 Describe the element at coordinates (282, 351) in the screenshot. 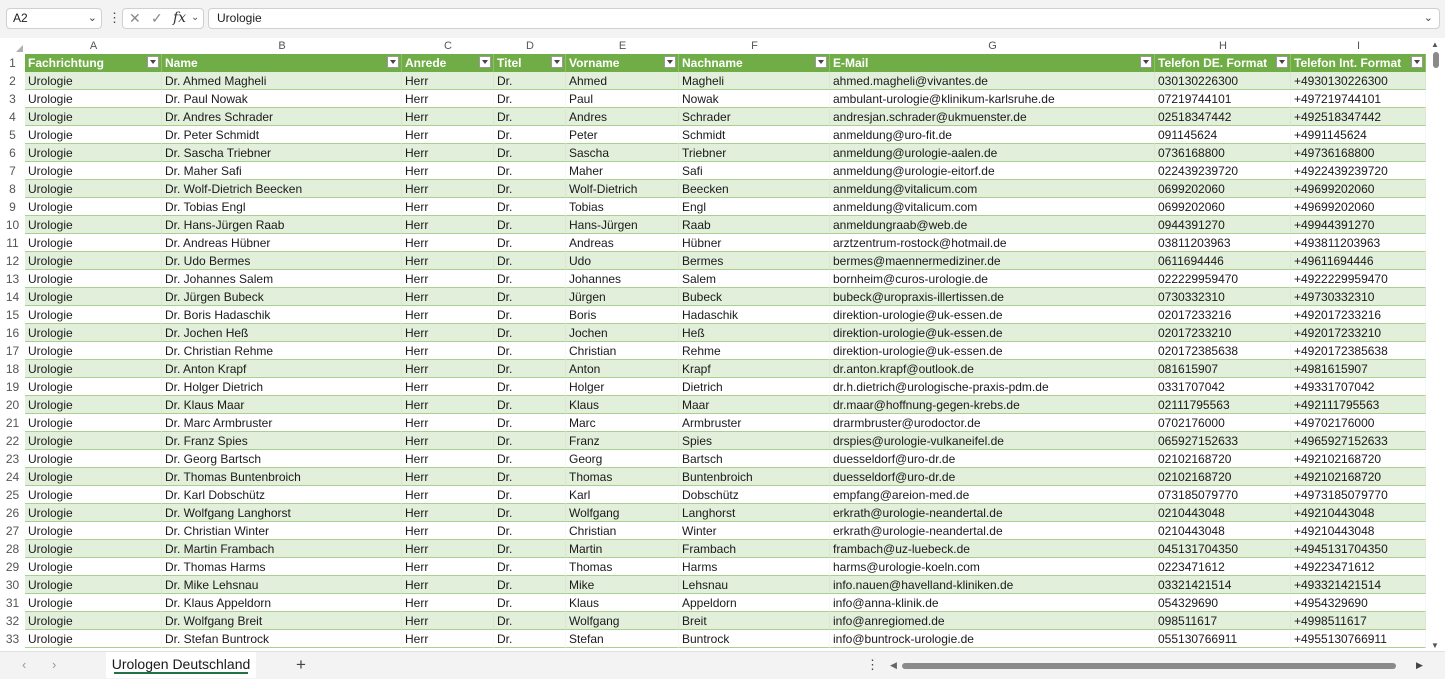

I see `cell-name: Dr. Christian Rehme` at that location.